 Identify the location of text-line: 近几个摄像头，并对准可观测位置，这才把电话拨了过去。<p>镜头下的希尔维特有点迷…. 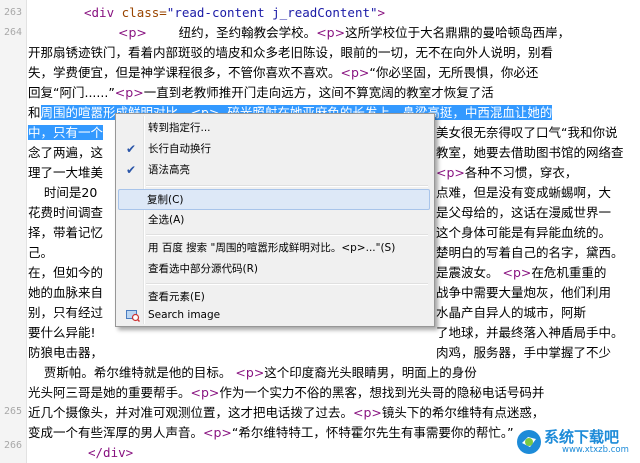
(286, 412).